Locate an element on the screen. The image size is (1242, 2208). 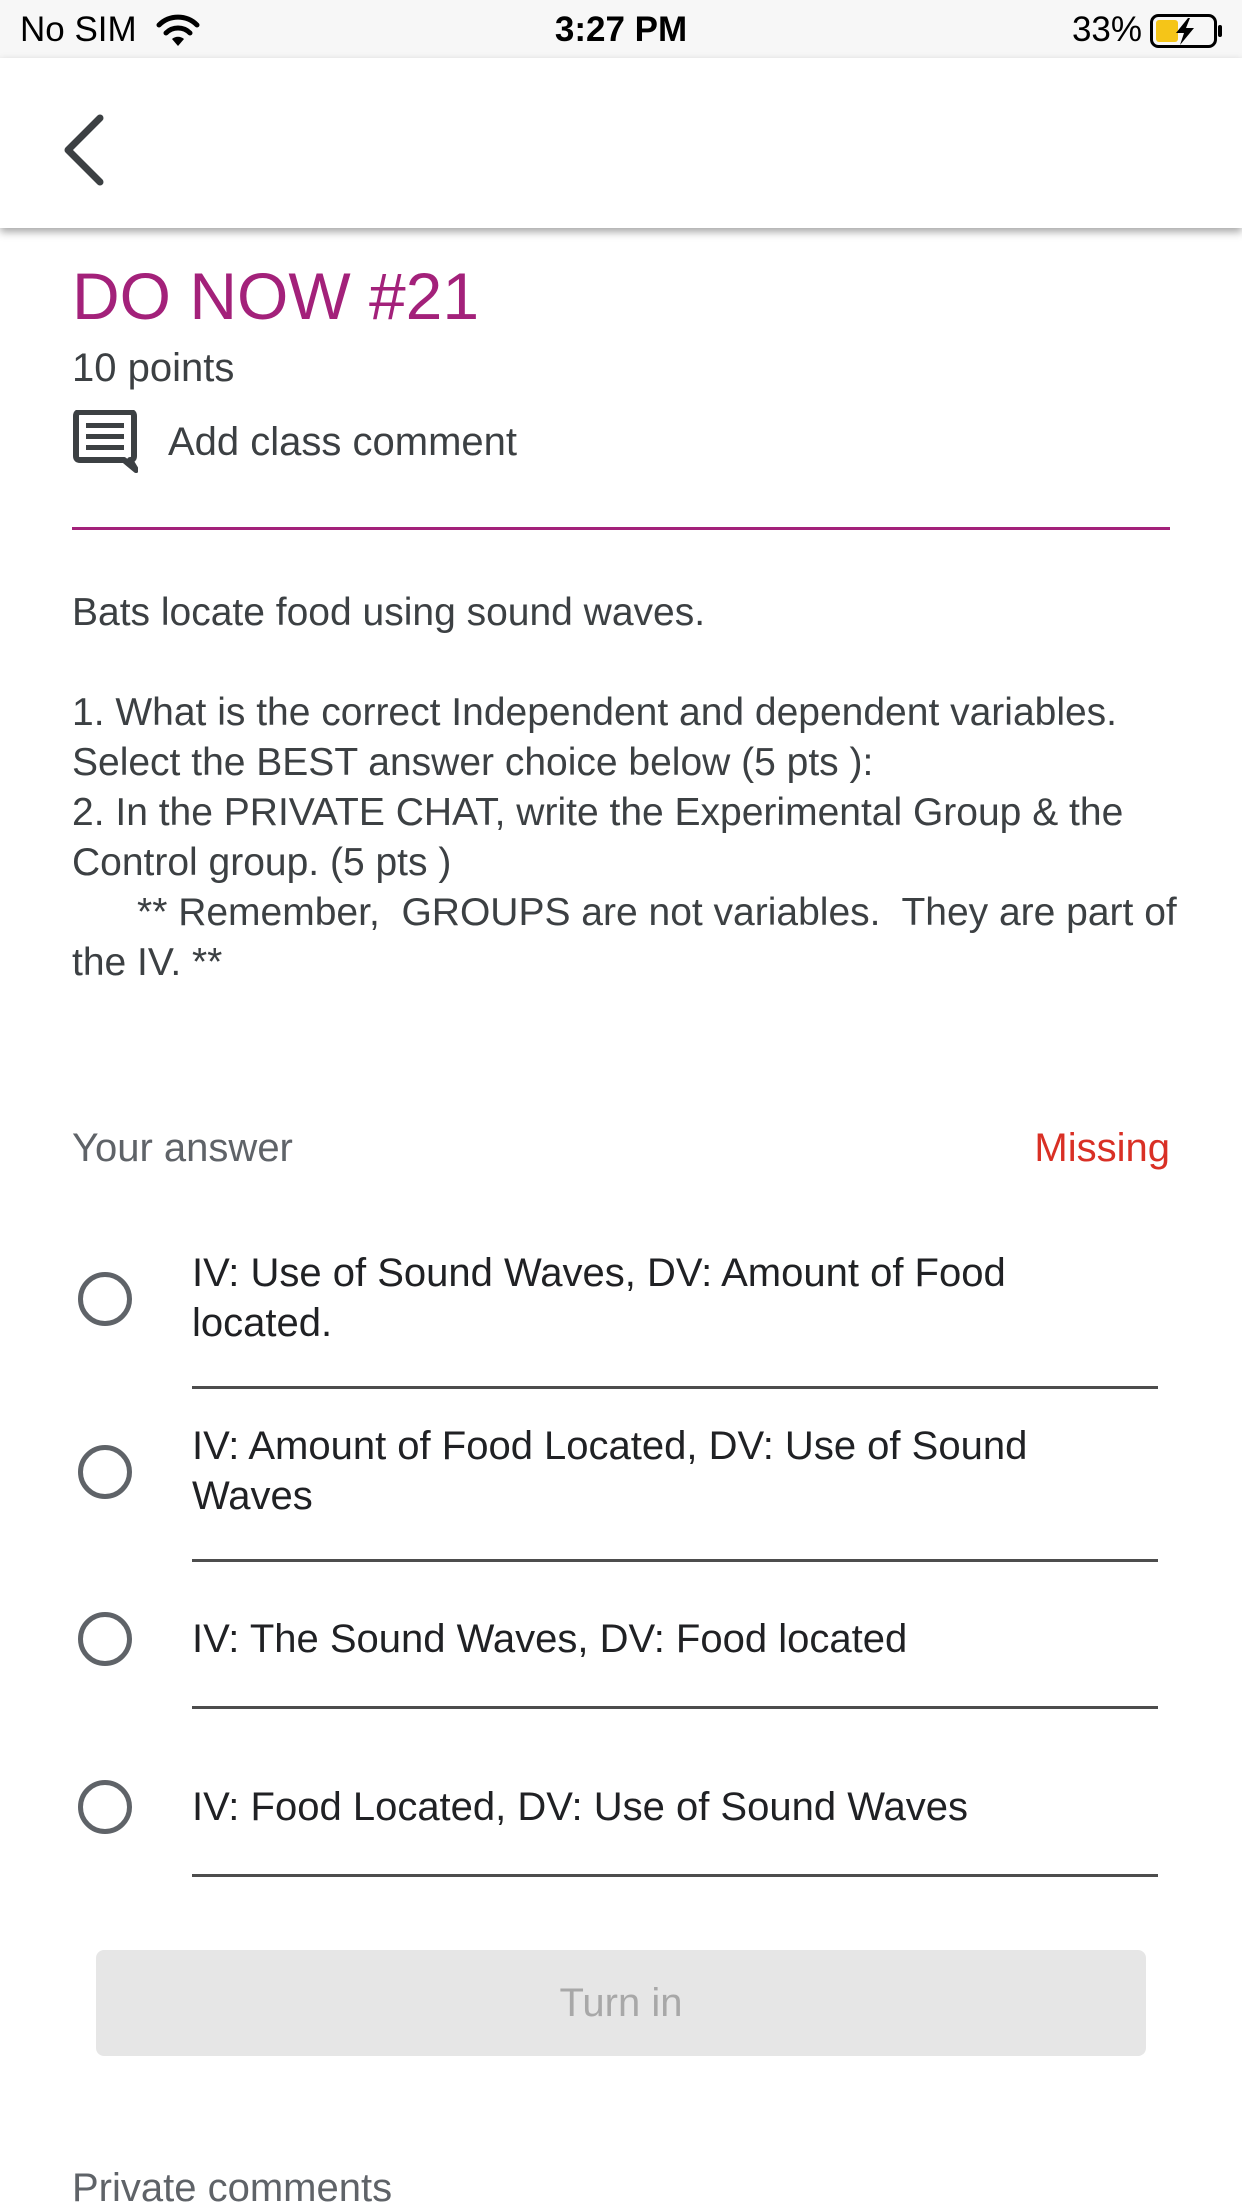
assignment-title: DO NOW #21 is located at coordinates (276, 296).